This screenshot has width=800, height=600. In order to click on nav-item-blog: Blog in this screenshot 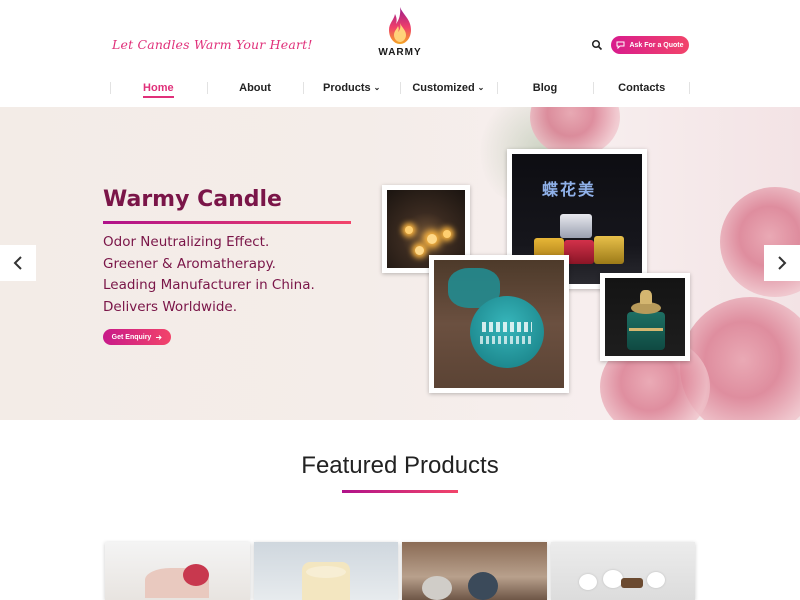, I will do `click(545, 89)`.